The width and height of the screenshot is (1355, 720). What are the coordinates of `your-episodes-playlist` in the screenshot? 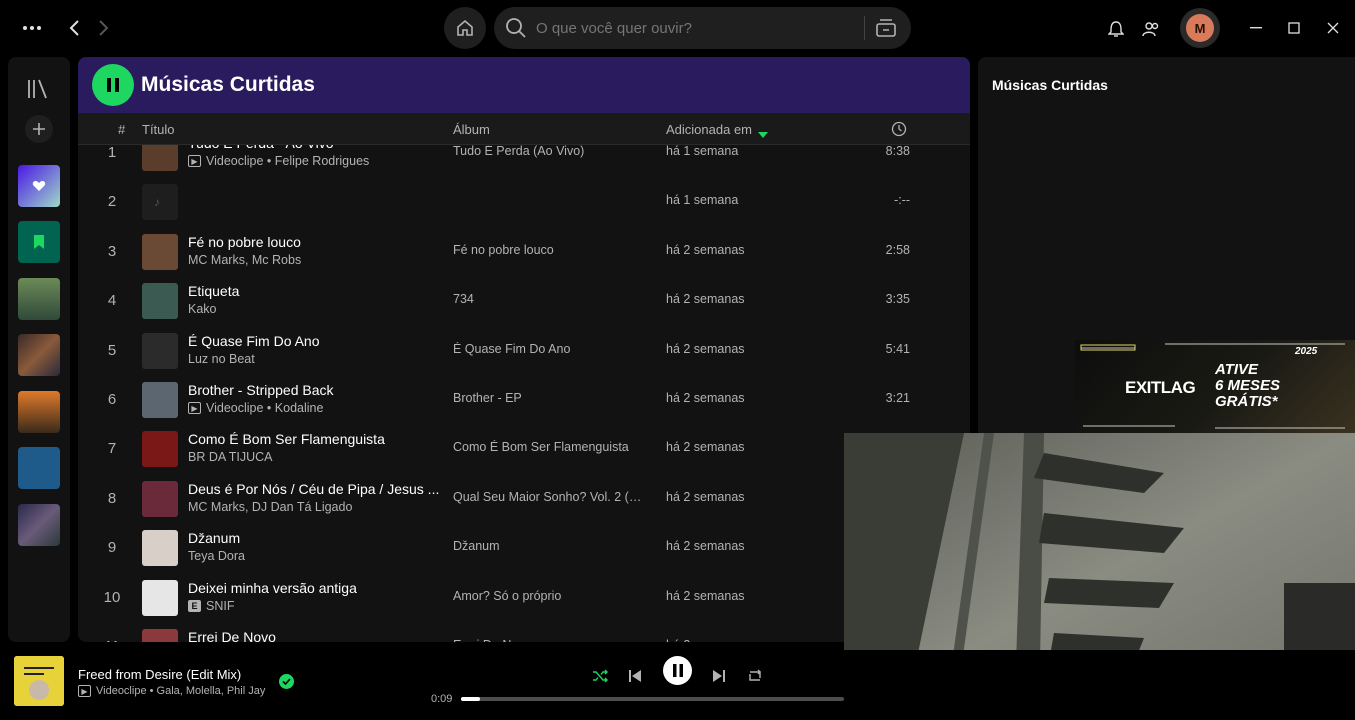 It's located at (39, 242).